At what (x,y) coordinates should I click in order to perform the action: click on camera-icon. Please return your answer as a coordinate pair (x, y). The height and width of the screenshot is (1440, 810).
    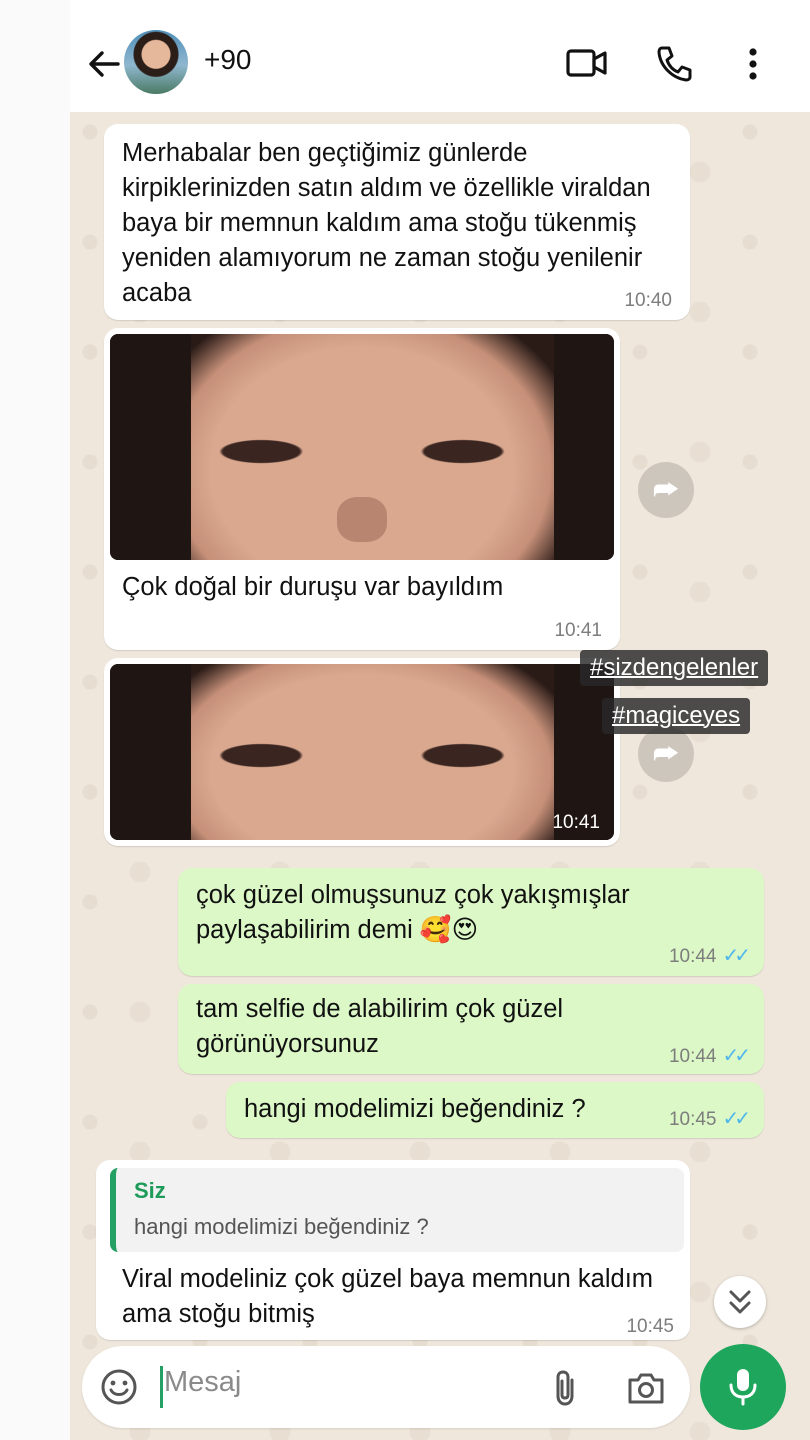
    Looking at the image, I should click on (646, 1388).